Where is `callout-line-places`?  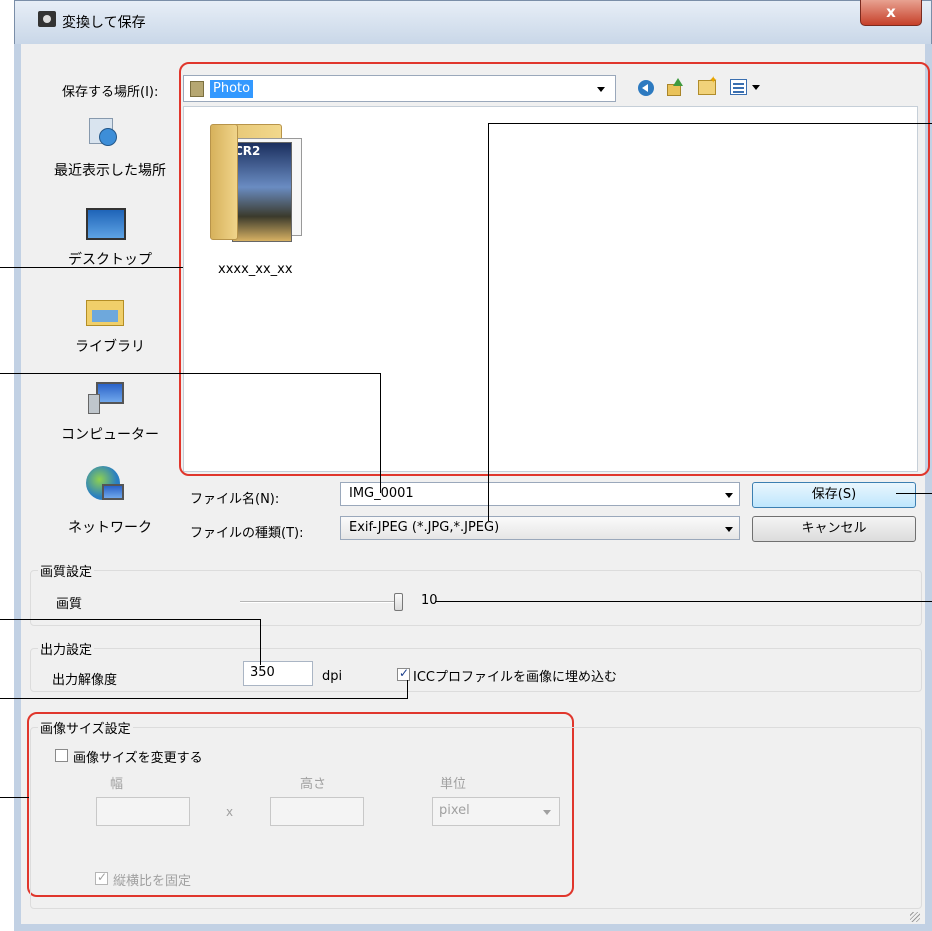
callout-line-places is located at coordinates (91, 267).